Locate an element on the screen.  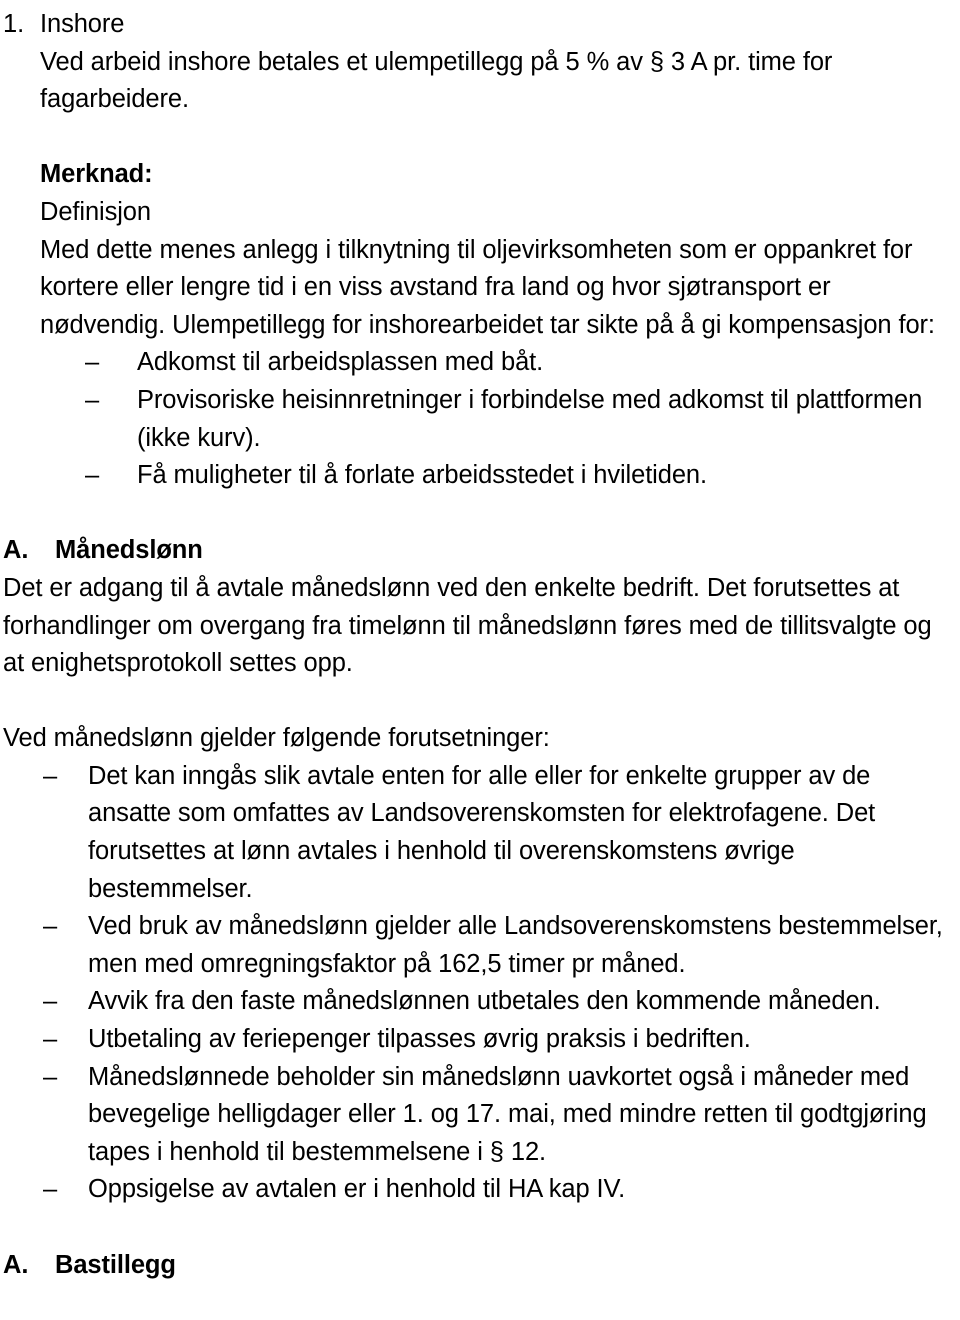
list-item: – Adkomst til arbeidsplassen med båt. is located at coordinates (521, 363).